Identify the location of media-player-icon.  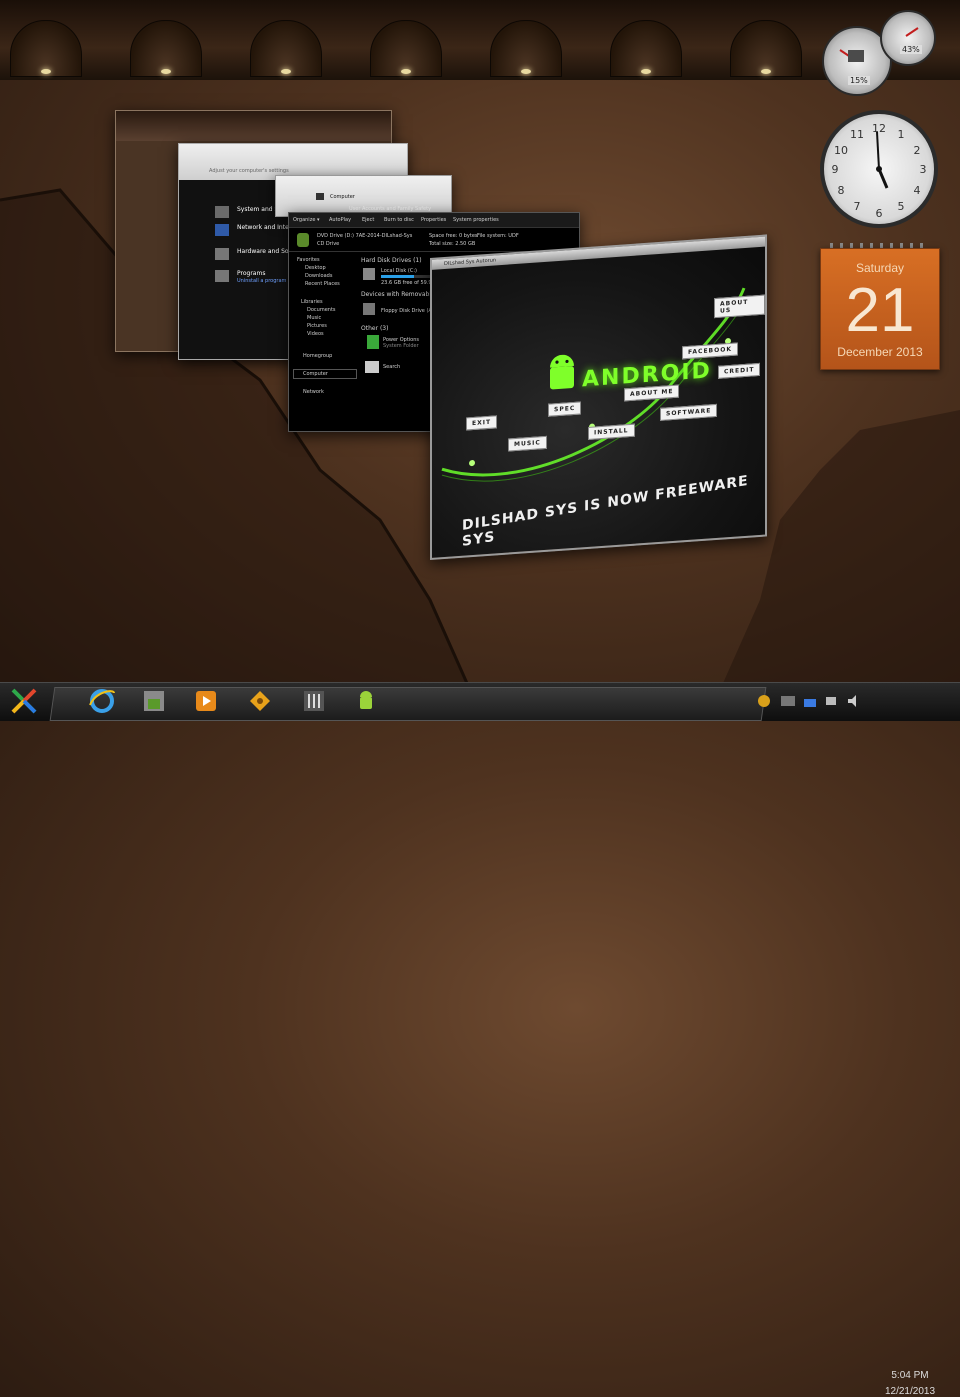
(206, 701).